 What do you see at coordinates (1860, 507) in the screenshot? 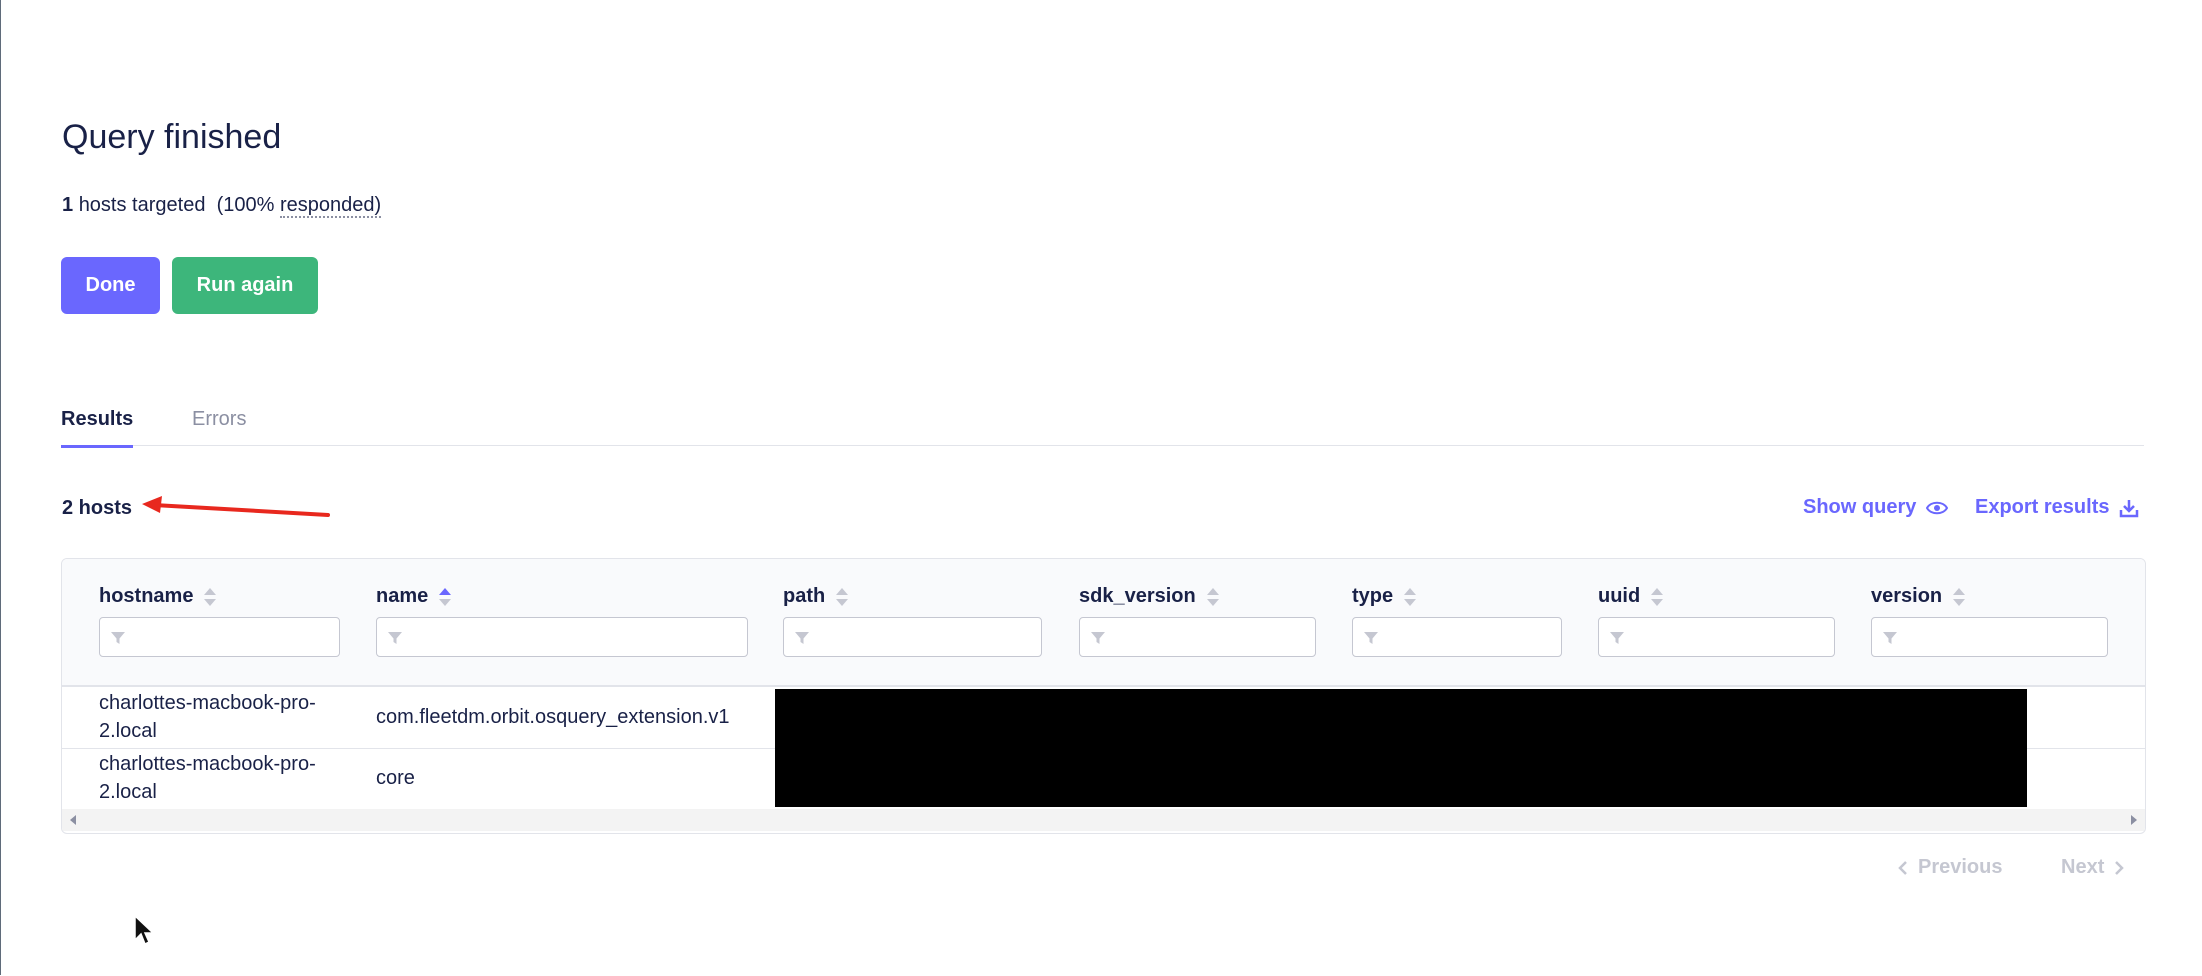
I see `show-query-label: Show query` at bounding box center [1860, 507].